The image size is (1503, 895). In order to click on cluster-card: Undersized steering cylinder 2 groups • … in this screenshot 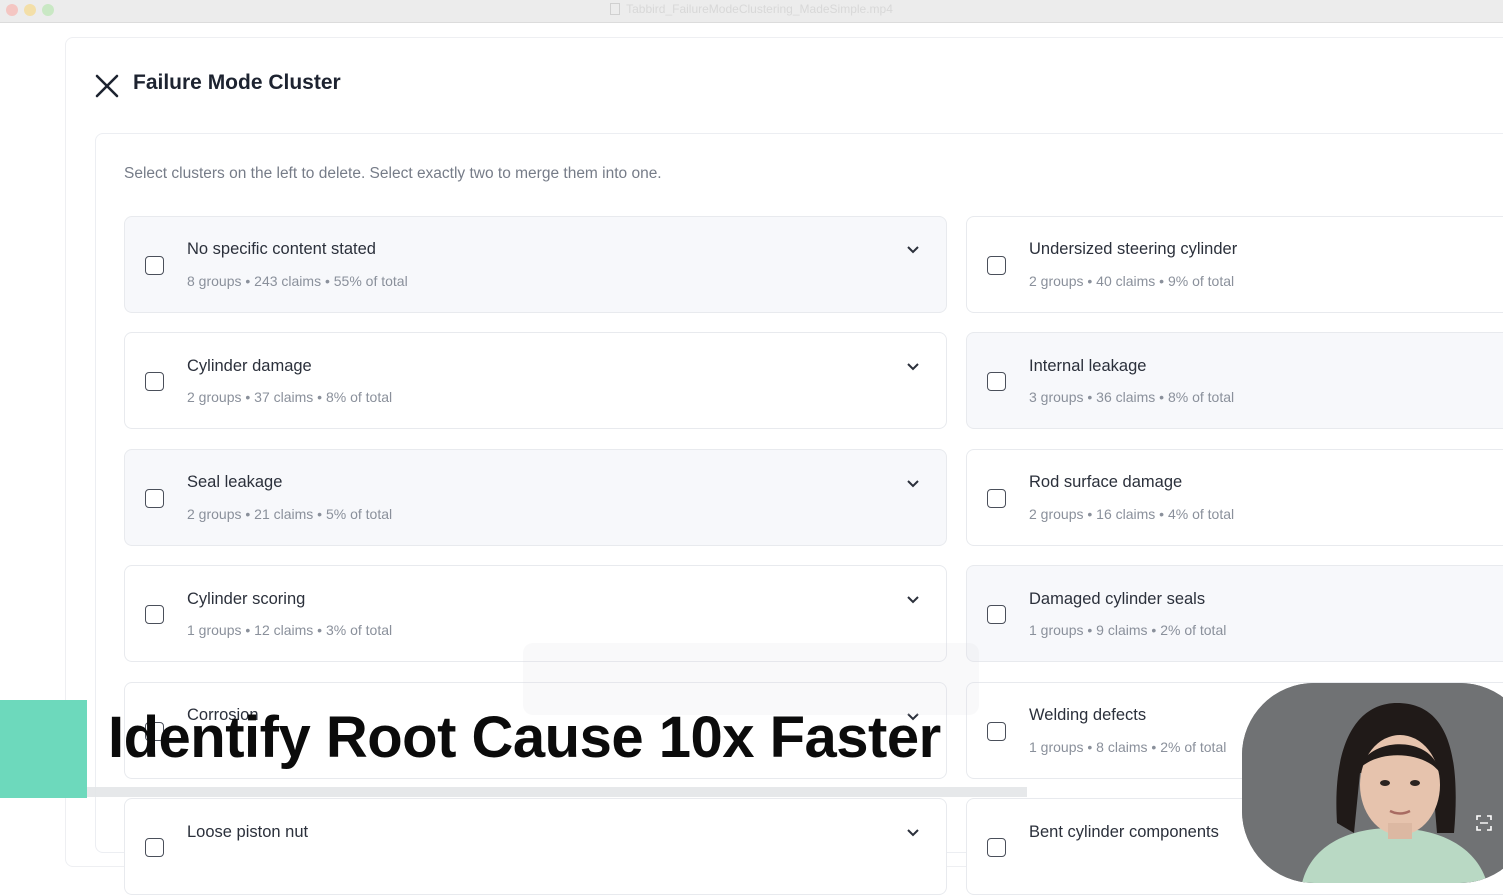, I will do `click(1234, 264)`.